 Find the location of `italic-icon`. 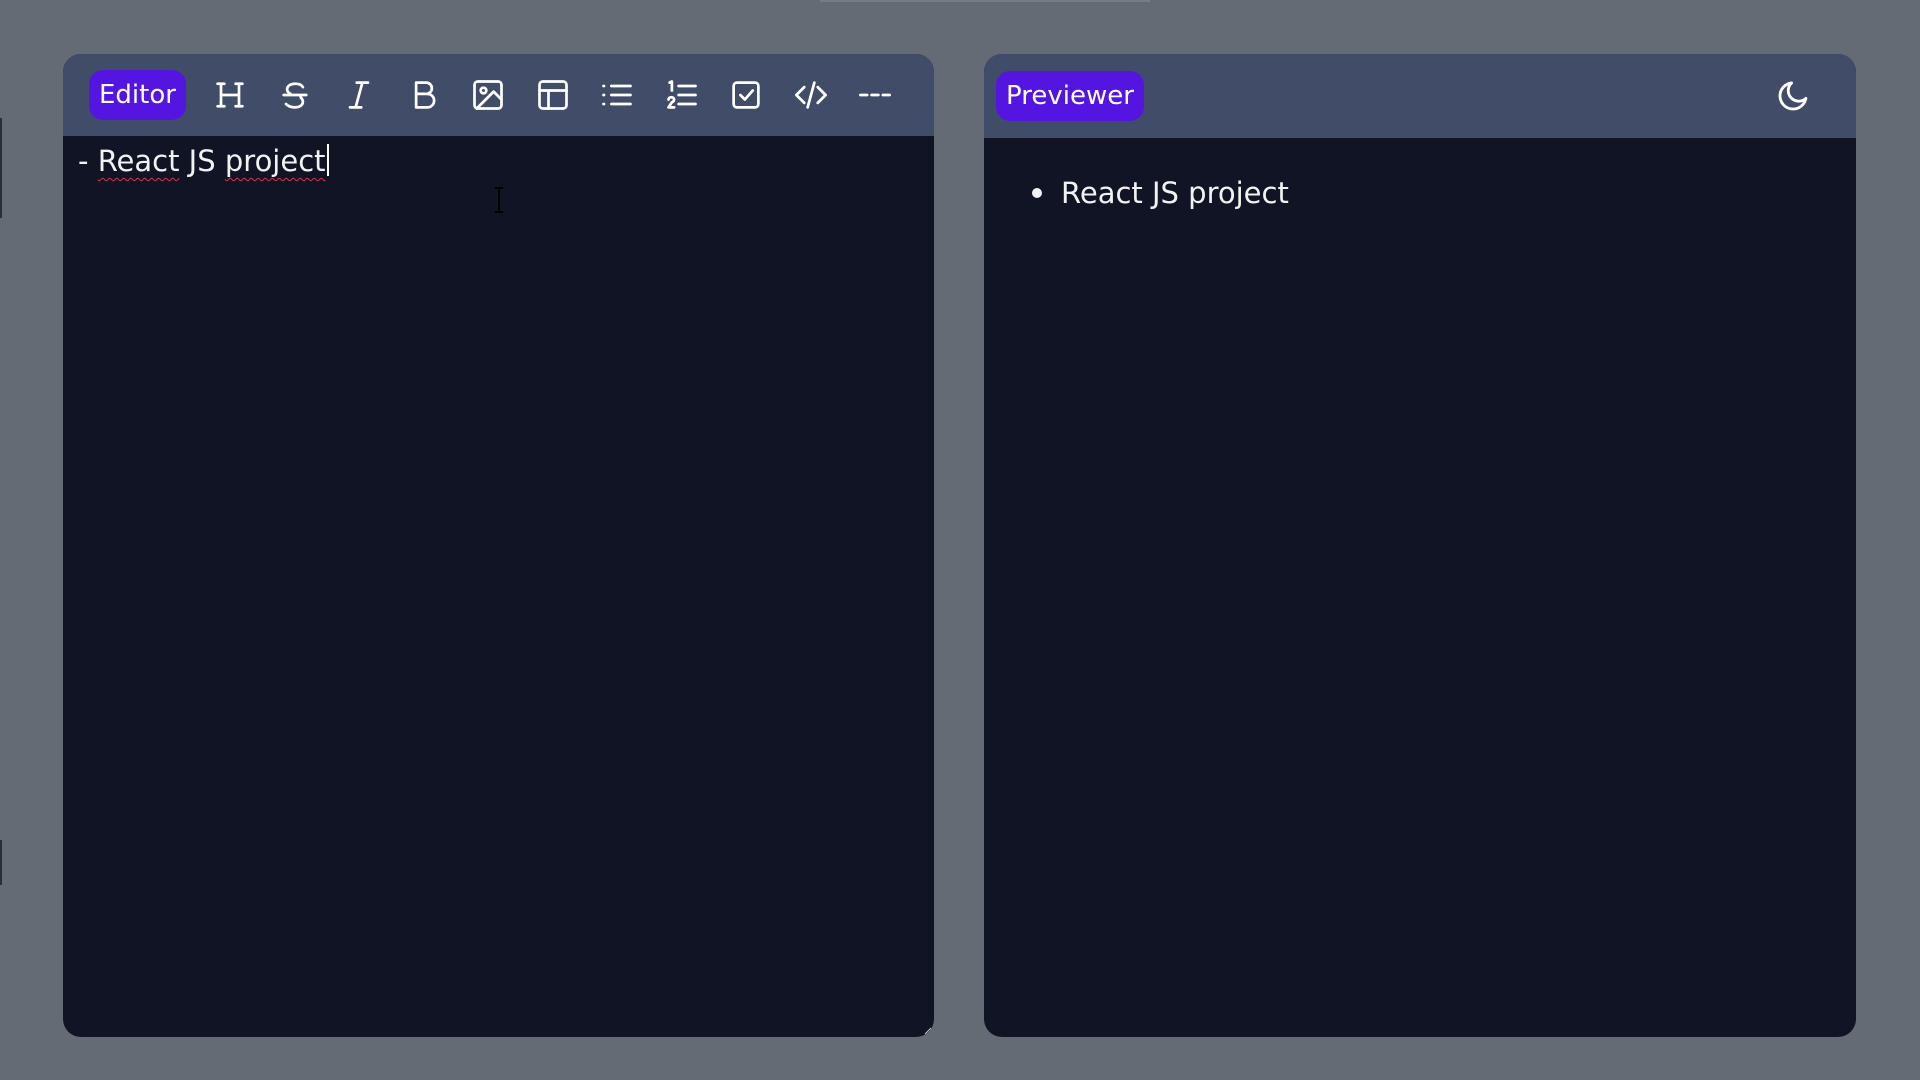

italic-icon is located at coordinates (359, 95).